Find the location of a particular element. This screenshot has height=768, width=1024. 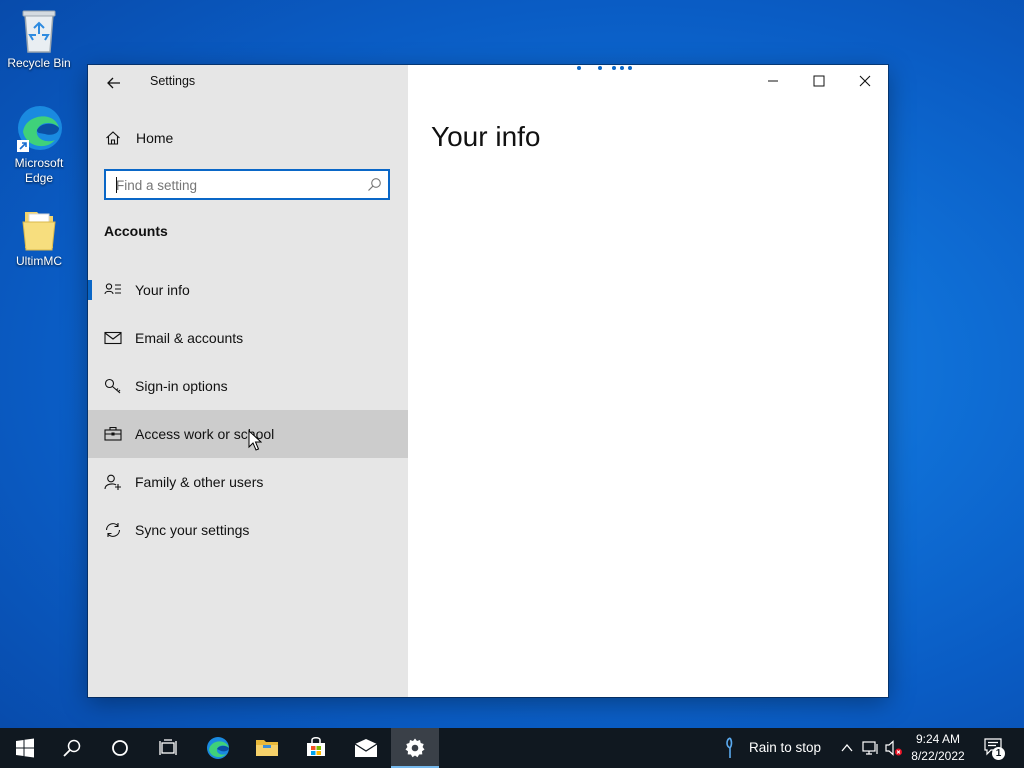

nav-item-label: Sign-in options is located at coordinates (181, 386).